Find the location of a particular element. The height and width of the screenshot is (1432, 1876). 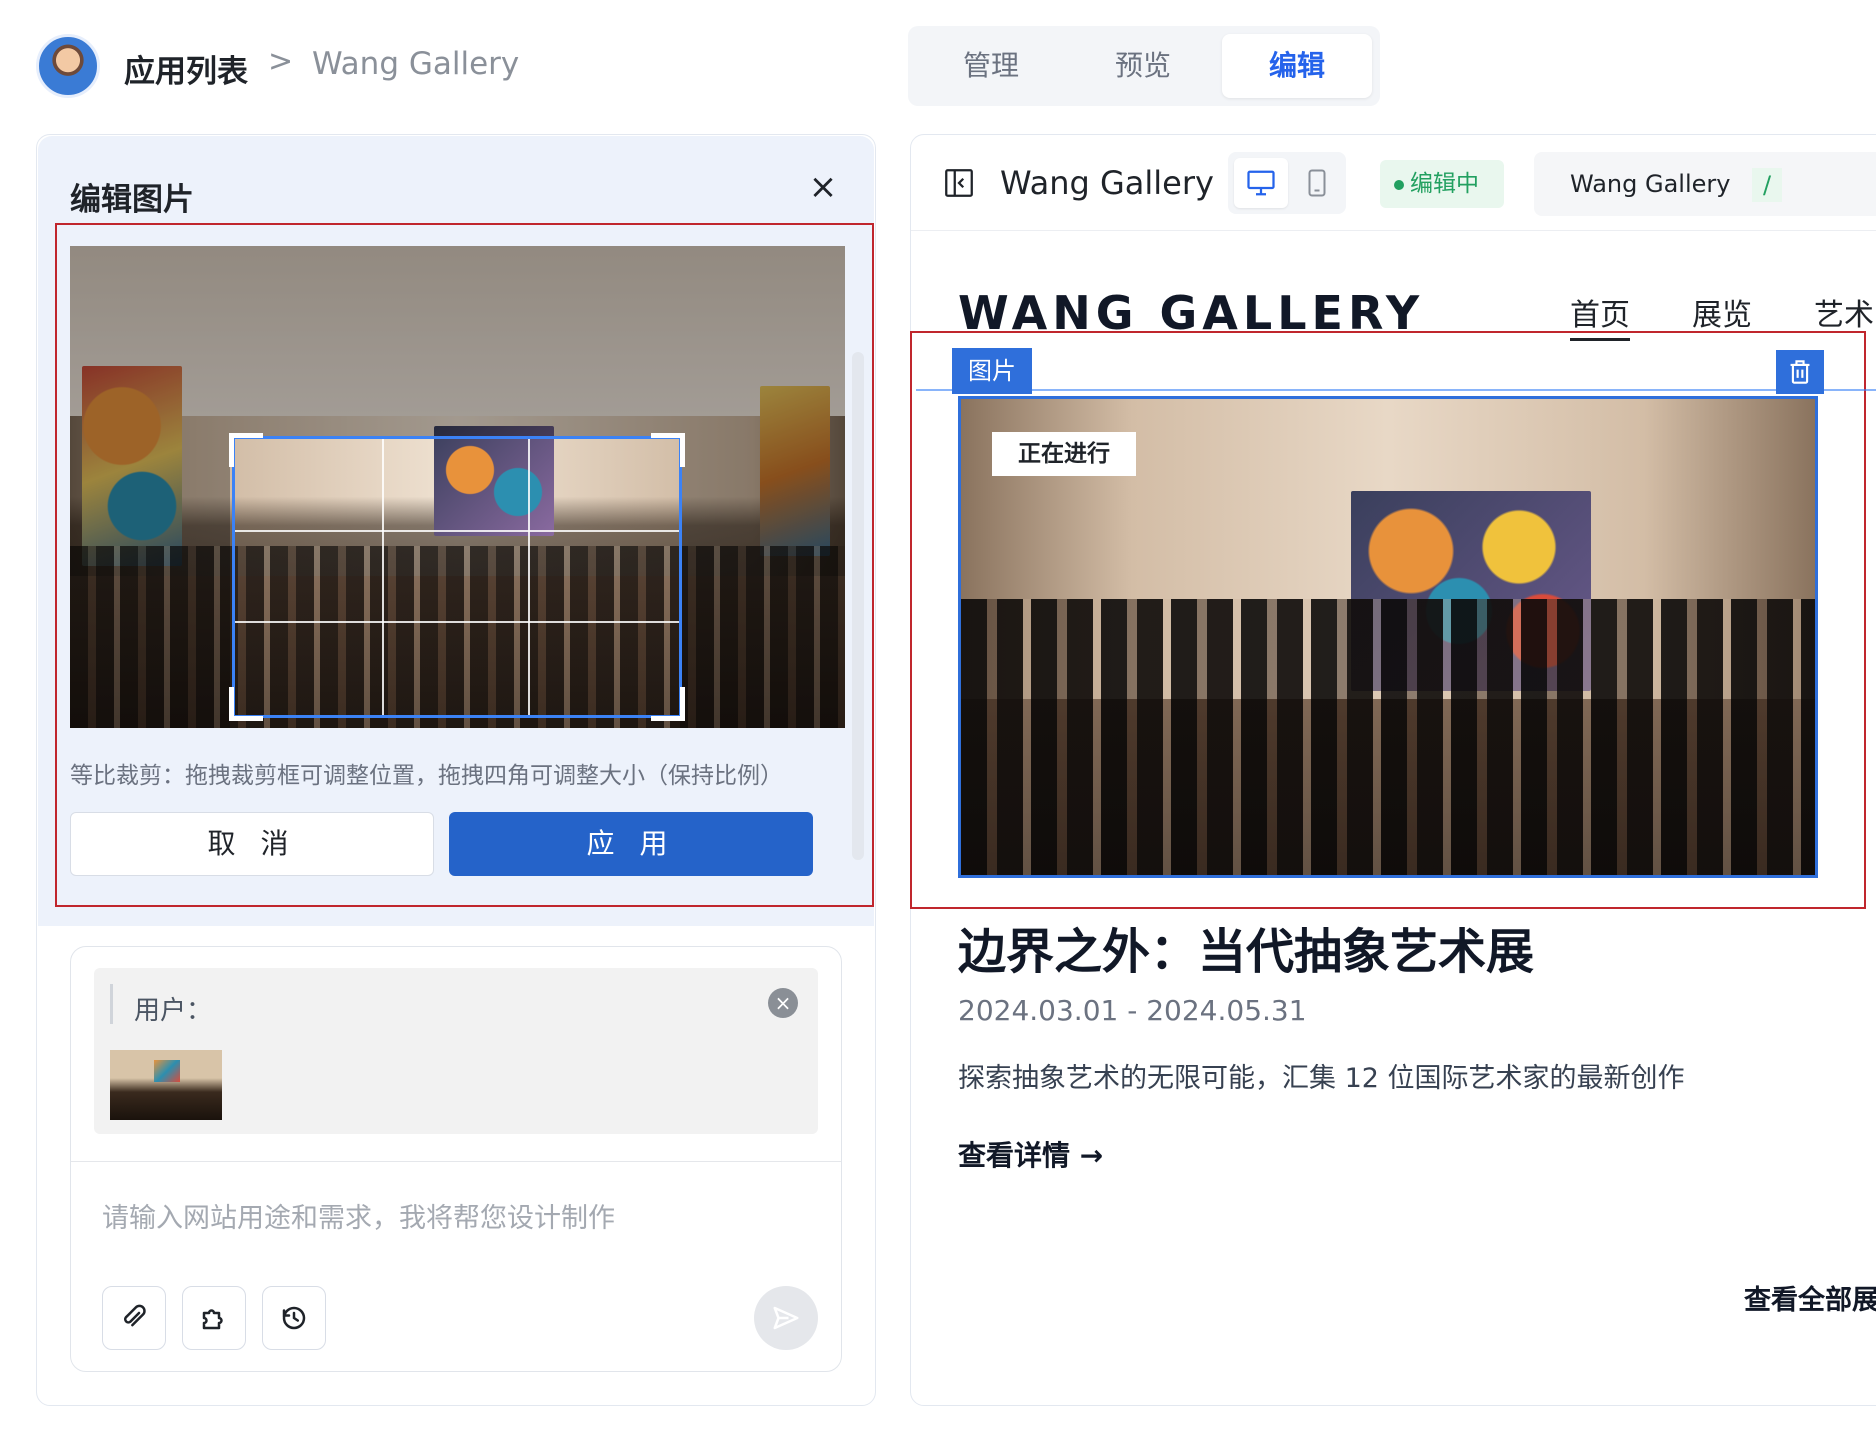

site-name: Wang Gallery is located at coordinates (1107, 183).